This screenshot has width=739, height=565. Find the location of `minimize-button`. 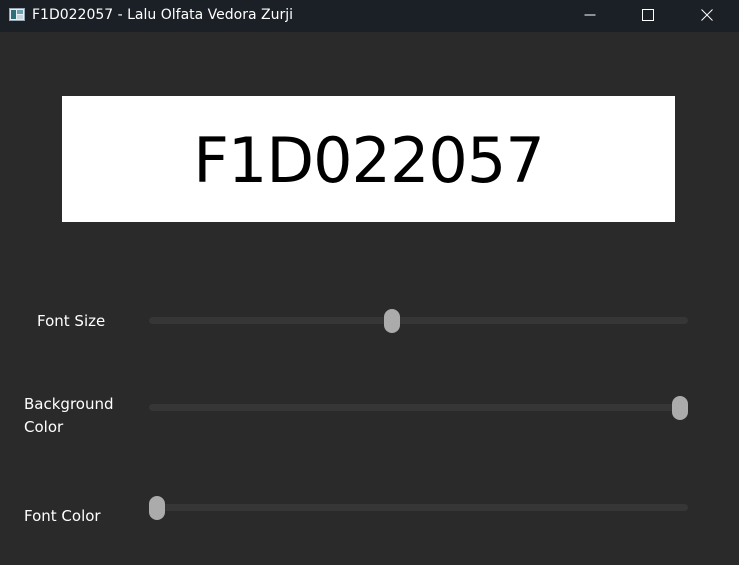

minimize-button is located at coordinates (590, 15).